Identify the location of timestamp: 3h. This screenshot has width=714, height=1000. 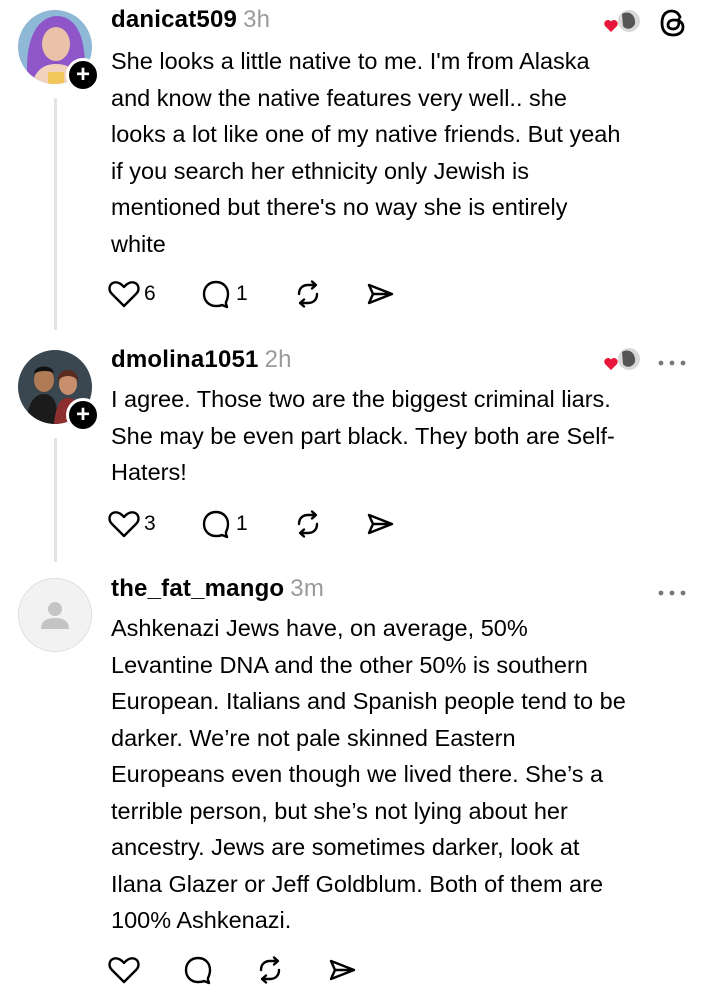
(257, 19).